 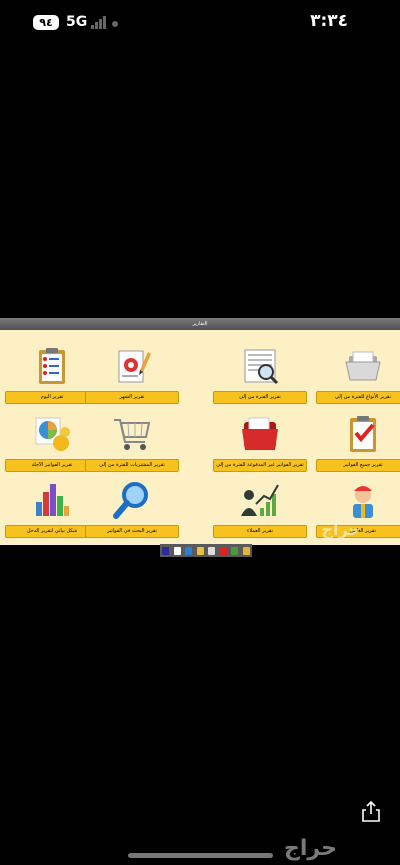 I want to click on tile-all-invoices-report: تقرير جميع الفواتير, so click(x=358, y=442).